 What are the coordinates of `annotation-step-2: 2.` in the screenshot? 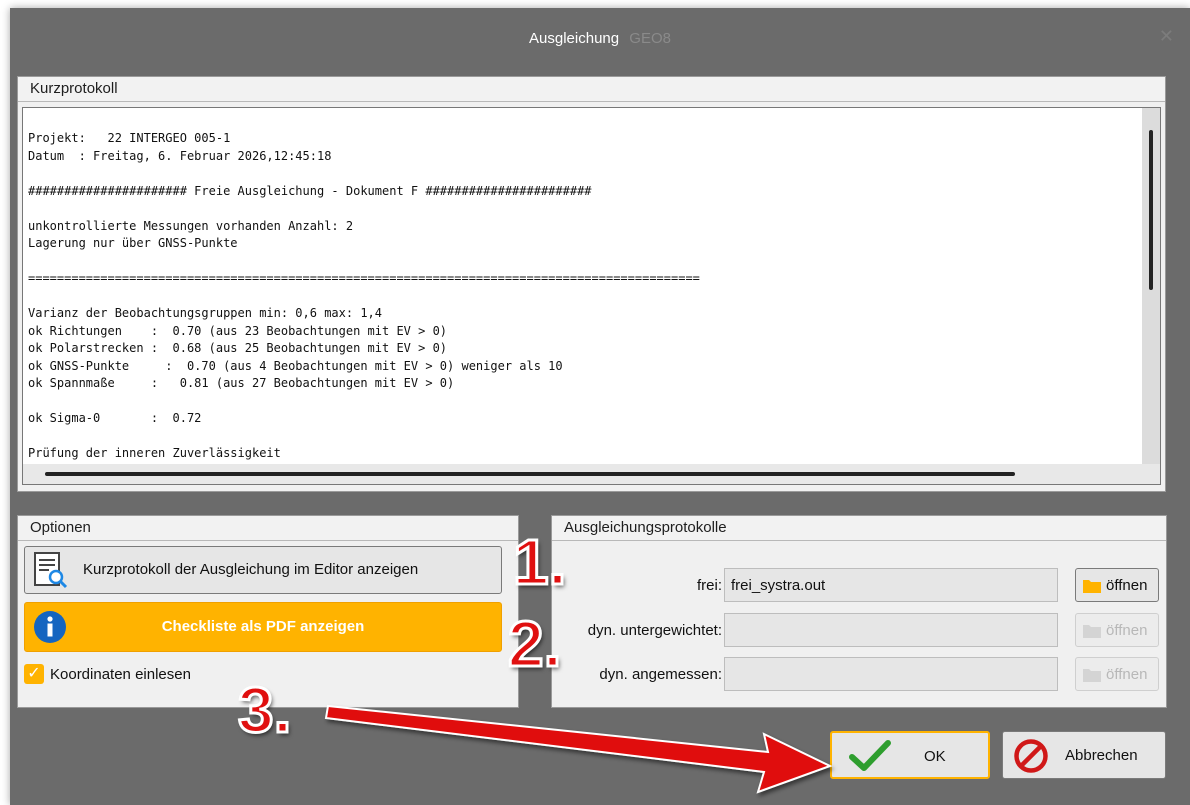 It's located at (534, 644).